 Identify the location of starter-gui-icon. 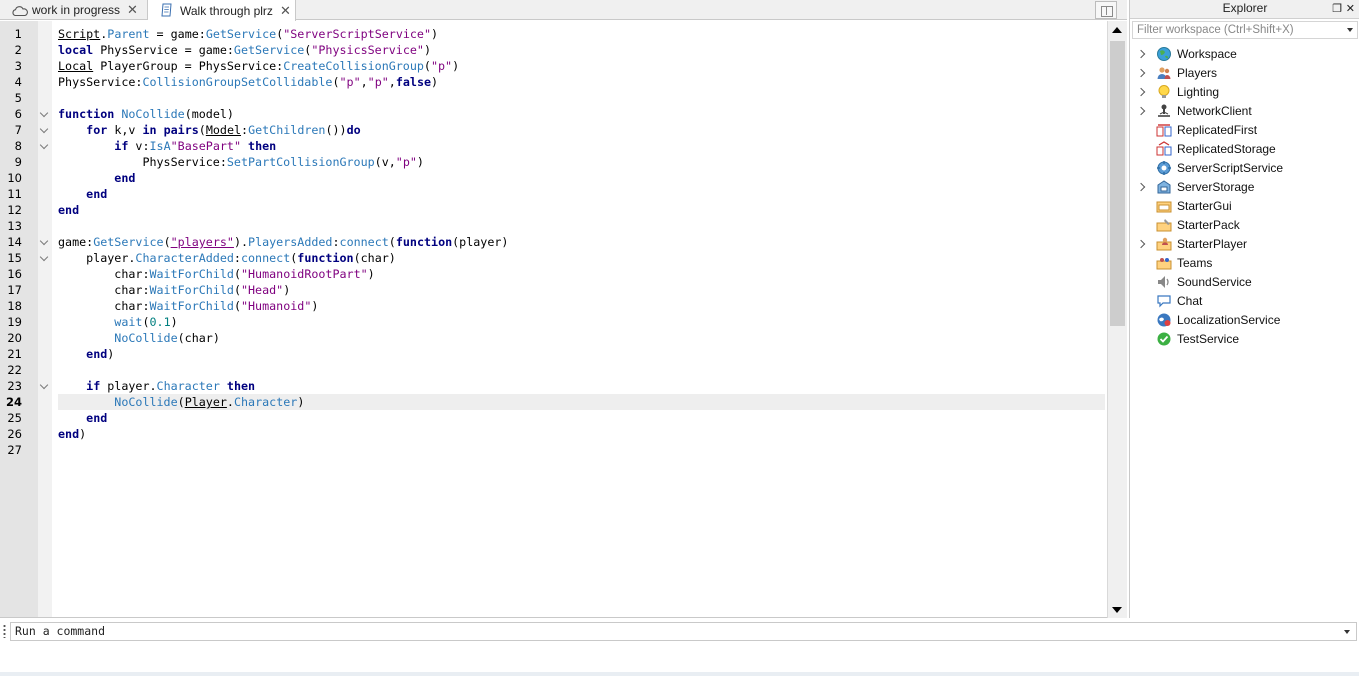
(1164, 207).